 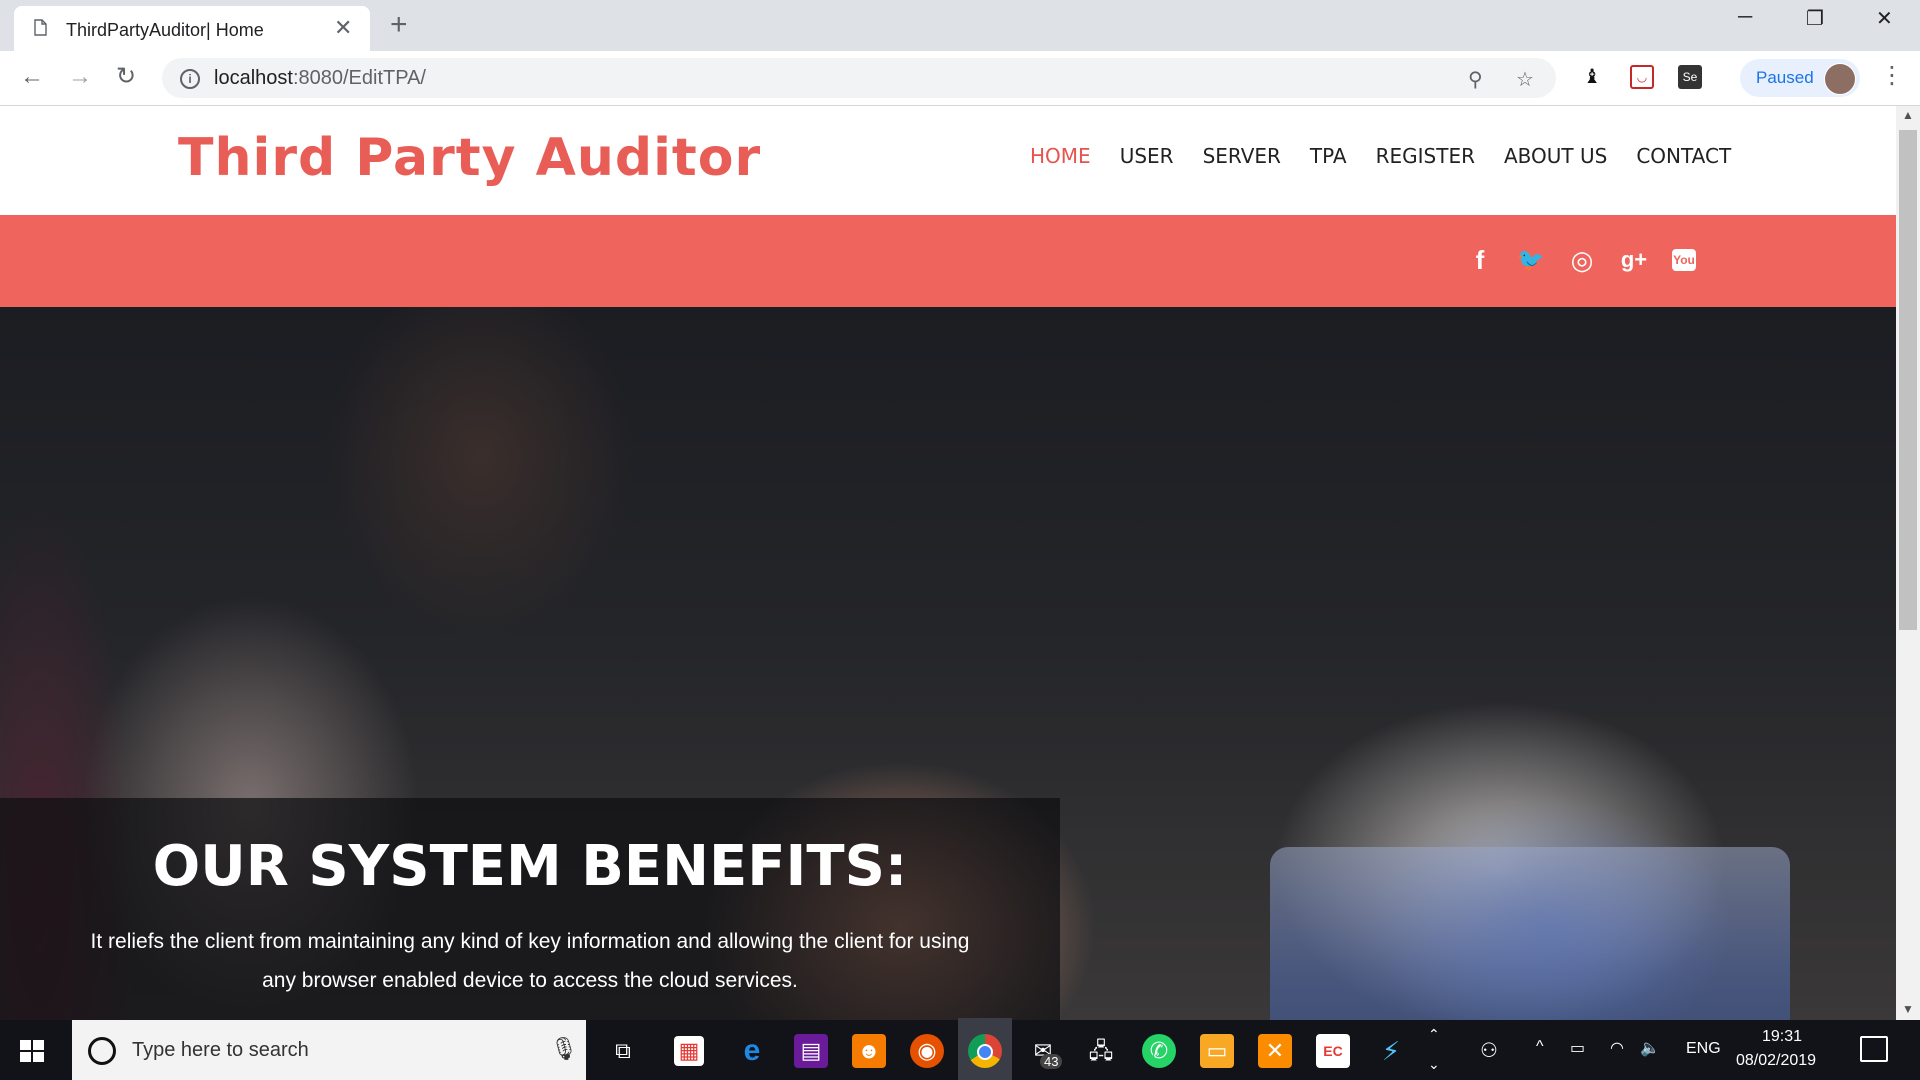 What do you see at coordinates (1530, 933) in the screenshot?
I see `hero-background-image` at bounding box center [1530, 933].